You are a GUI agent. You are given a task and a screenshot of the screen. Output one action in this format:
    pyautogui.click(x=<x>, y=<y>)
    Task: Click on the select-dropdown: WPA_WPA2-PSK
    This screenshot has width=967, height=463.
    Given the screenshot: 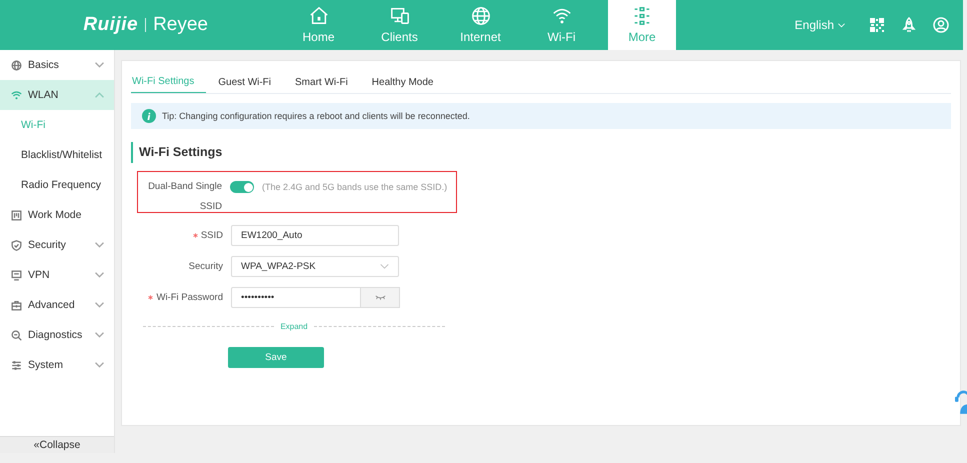 What is the action you would take?
    pyautogui.click(x=315, y=266)
    